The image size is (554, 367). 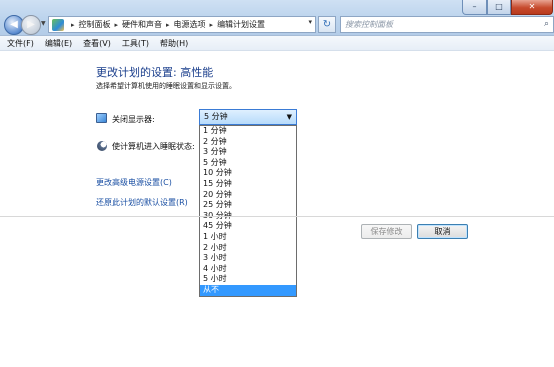 I want to click on breadcrumb-hardware-sound: 硬件和声音, so click(x=142, y=24).